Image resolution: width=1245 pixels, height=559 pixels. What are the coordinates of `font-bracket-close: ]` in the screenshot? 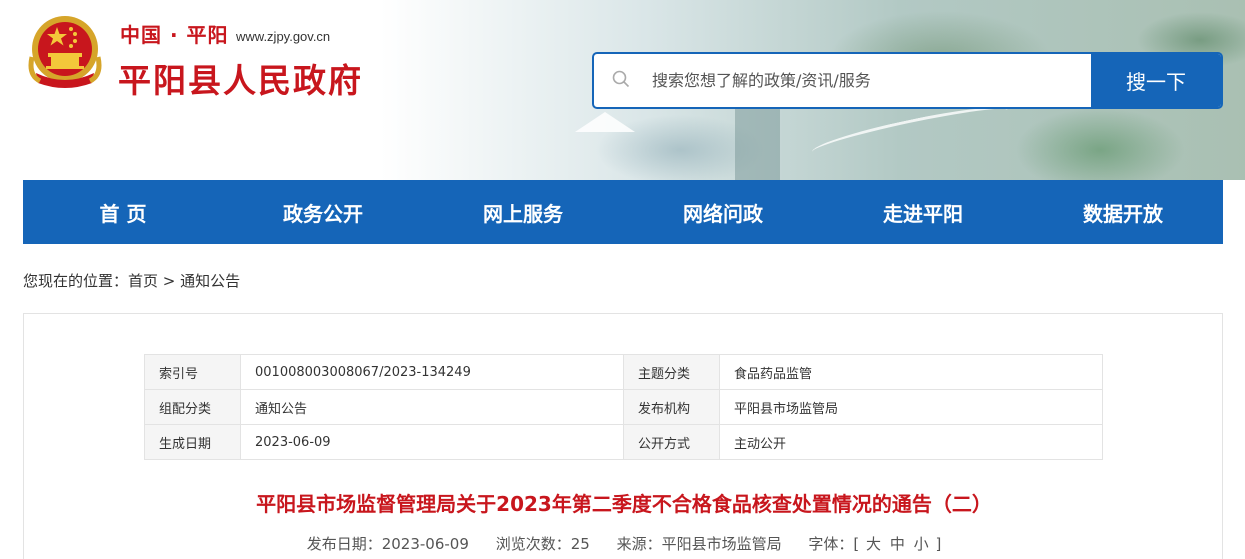 It's located at (938, 544).